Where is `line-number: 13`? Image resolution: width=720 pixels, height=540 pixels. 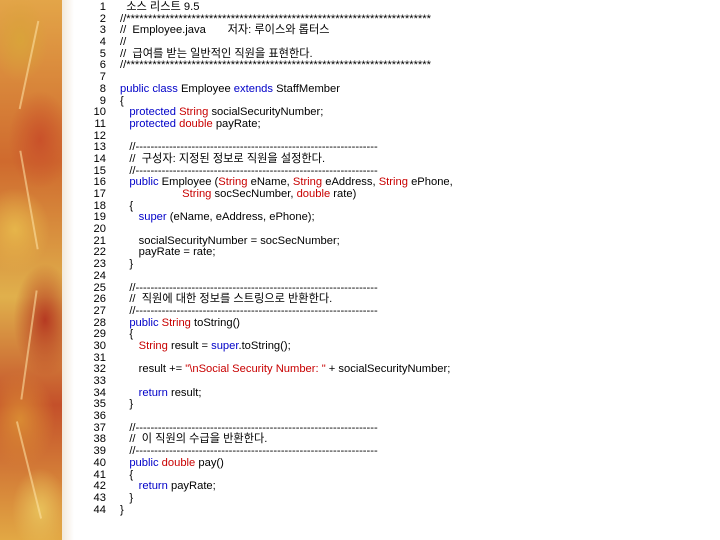 line-number: 13 is located at coordinates (99, 147).